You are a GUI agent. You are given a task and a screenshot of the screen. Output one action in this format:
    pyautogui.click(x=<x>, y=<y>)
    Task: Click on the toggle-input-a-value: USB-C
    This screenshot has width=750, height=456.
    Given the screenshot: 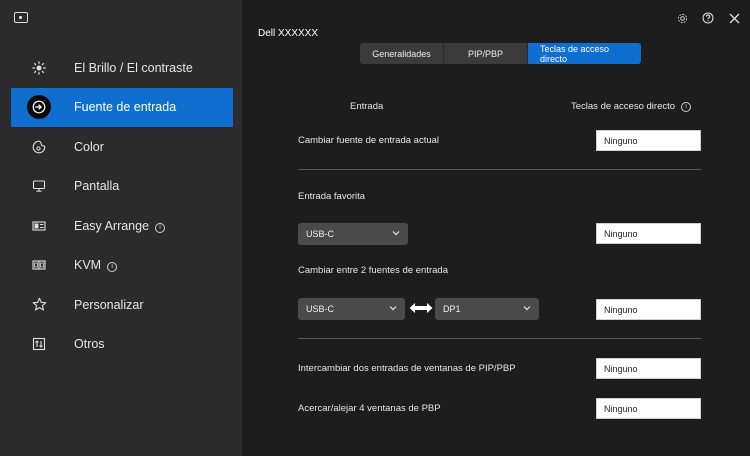 What is the action you would take?
    pyautogui.click(x=320, y=309)
    